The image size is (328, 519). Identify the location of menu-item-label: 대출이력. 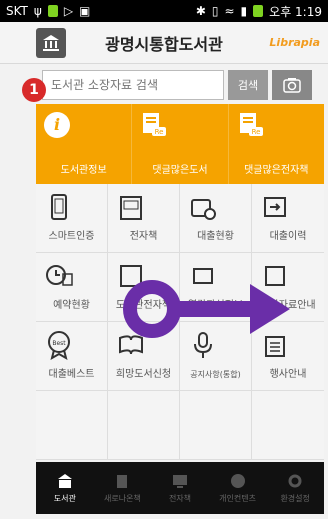
(288, 236).